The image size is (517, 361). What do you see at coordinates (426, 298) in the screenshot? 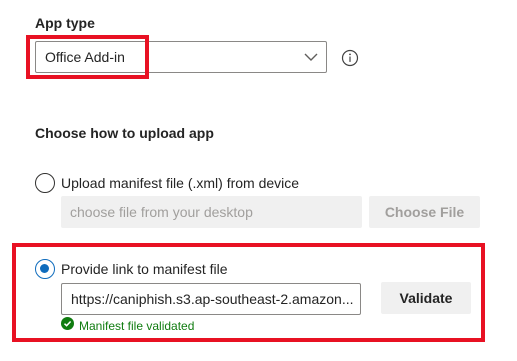
I see `validate-button: Validate` at bounding box center [426, 298].